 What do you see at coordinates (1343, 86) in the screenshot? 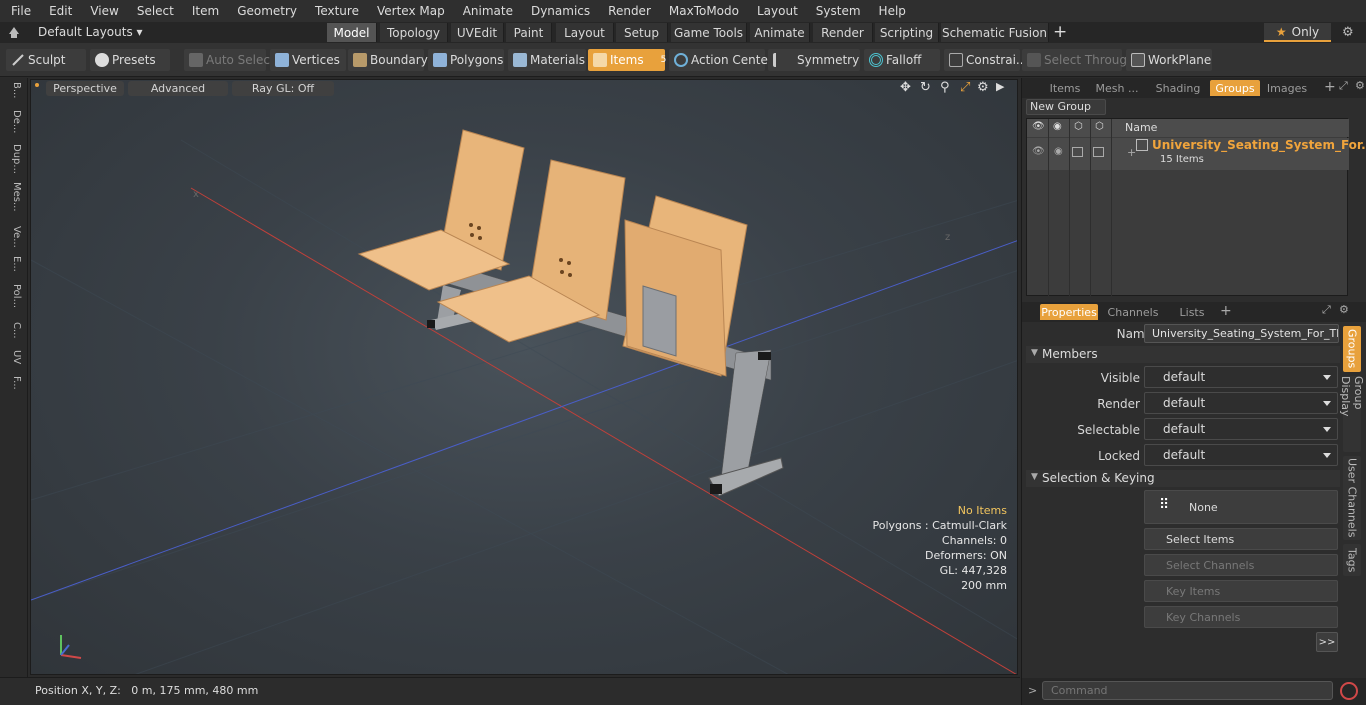
I see `maximize-icon: ⤢` at bounding box center [1343, 86].